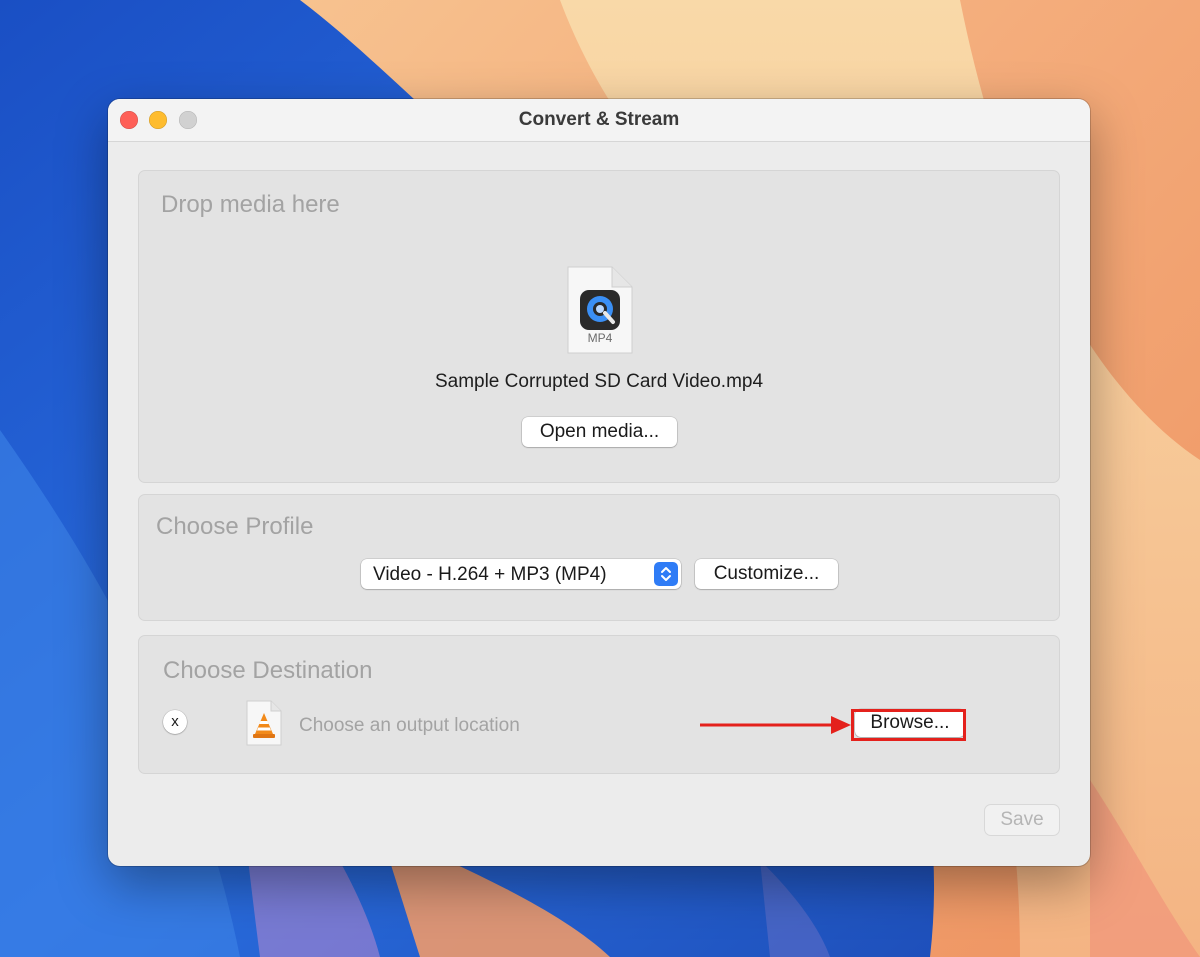 The width and height of the screenshot is (1200, 957). Describe the element at coordinates (175, 722) in the screenshot. I see `clear-destination-button: x` at that location.